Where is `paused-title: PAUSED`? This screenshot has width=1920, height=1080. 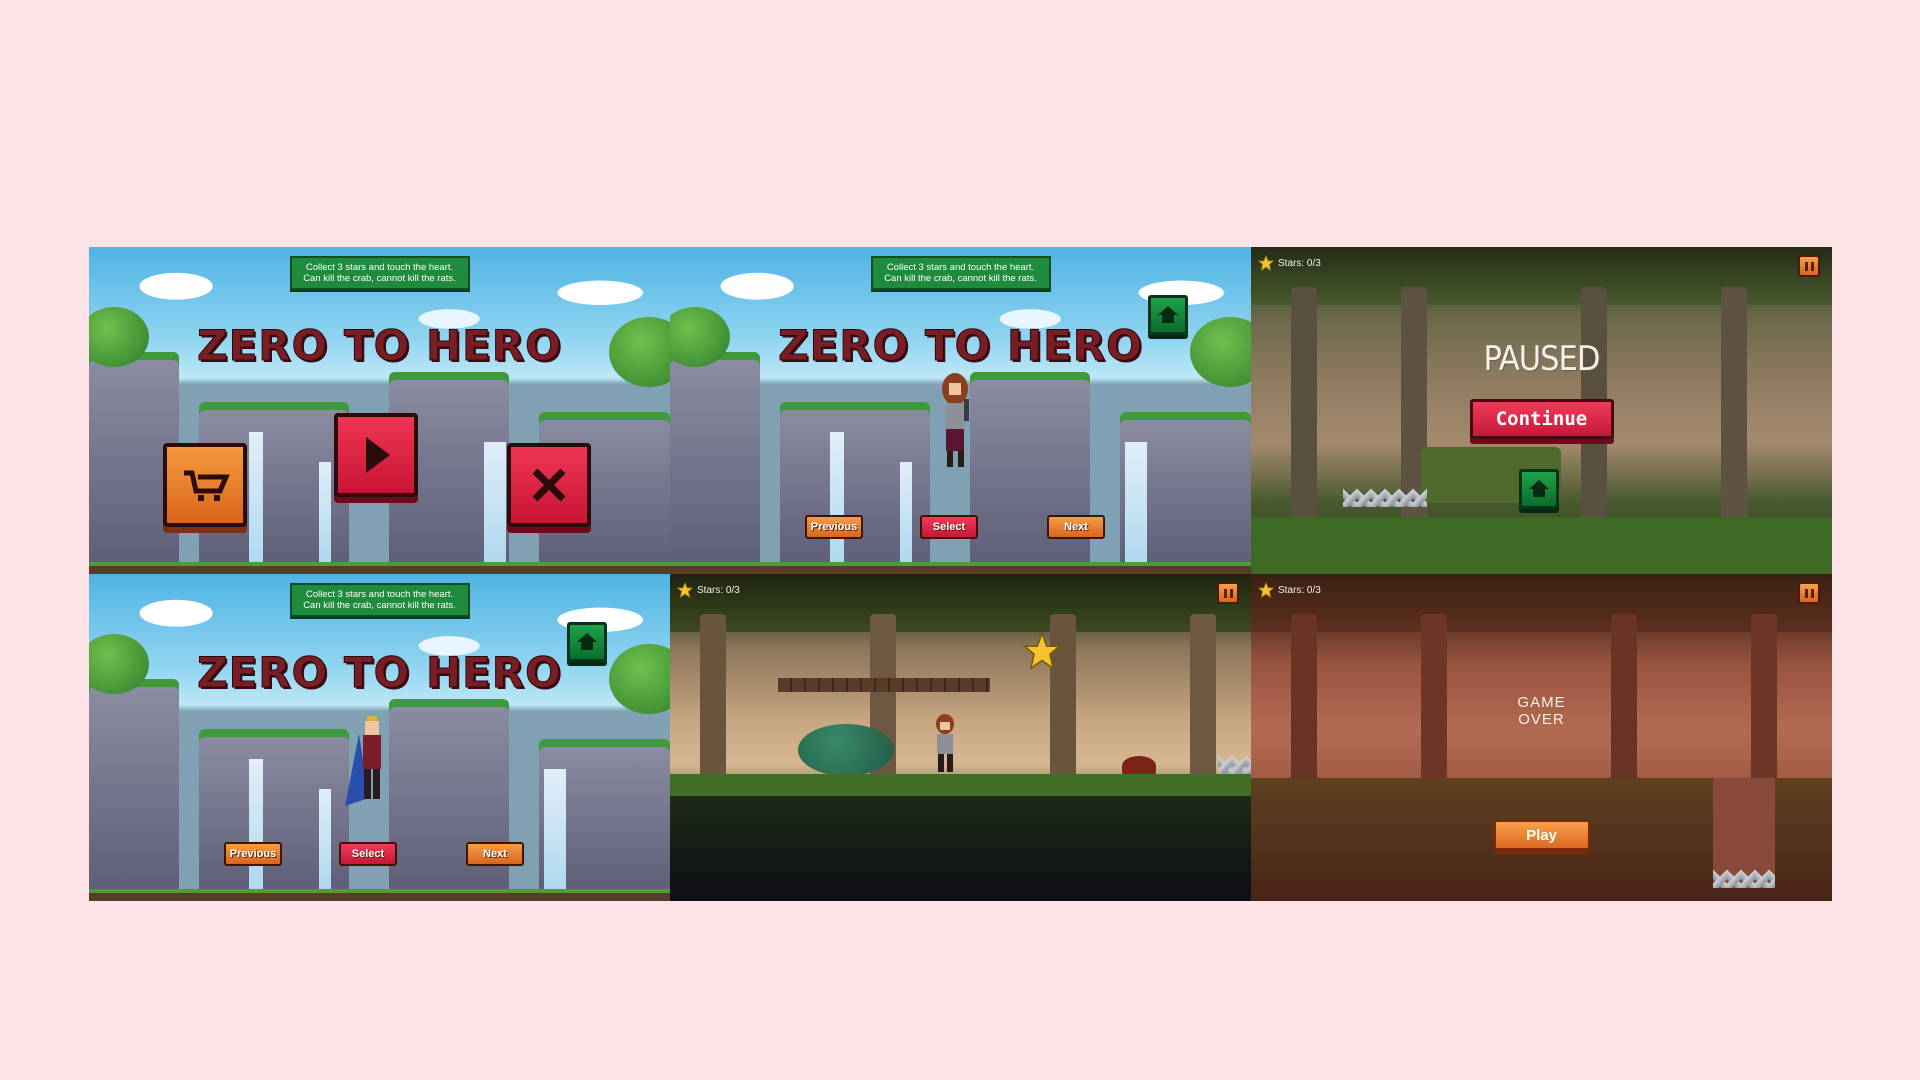 paused-title: PAUSED is located at coordinates (1542, 359).